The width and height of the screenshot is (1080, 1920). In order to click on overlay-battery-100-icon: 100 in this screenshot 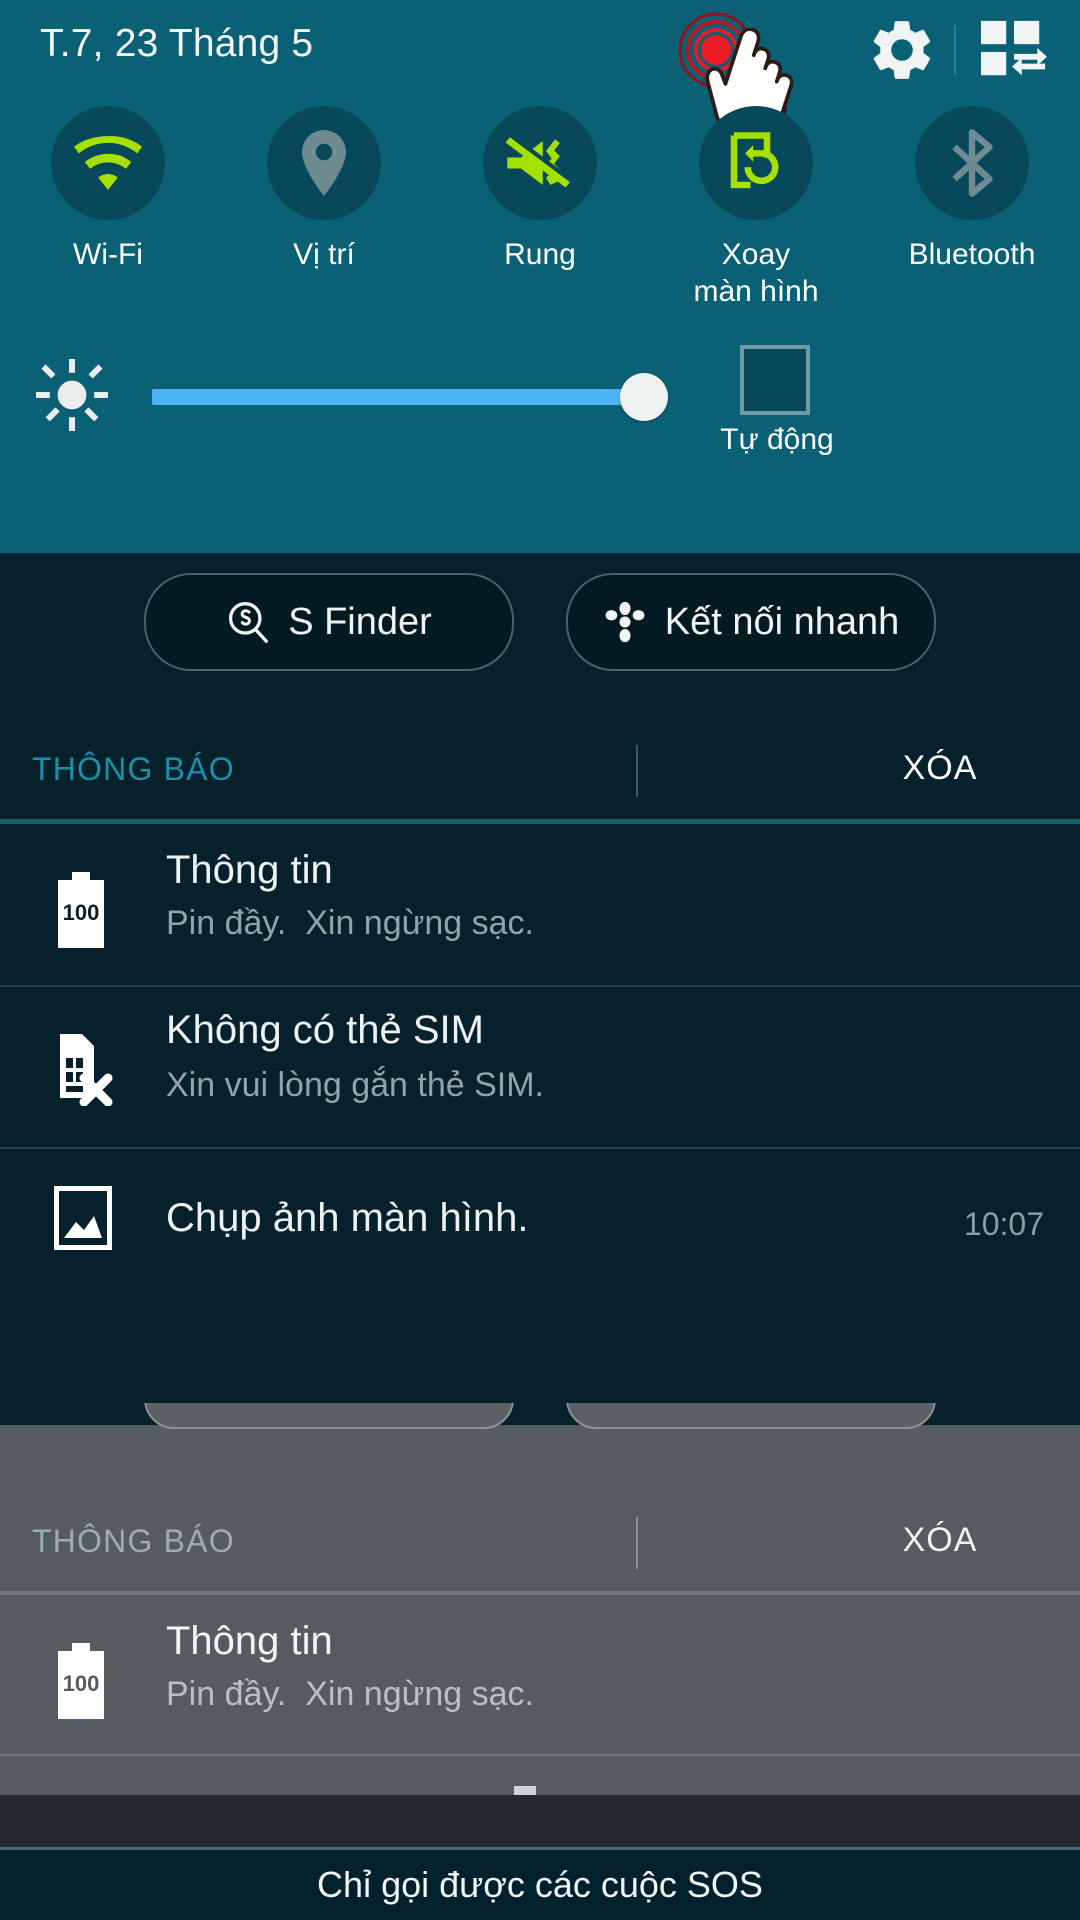, I will do `click(81, 1681)`.